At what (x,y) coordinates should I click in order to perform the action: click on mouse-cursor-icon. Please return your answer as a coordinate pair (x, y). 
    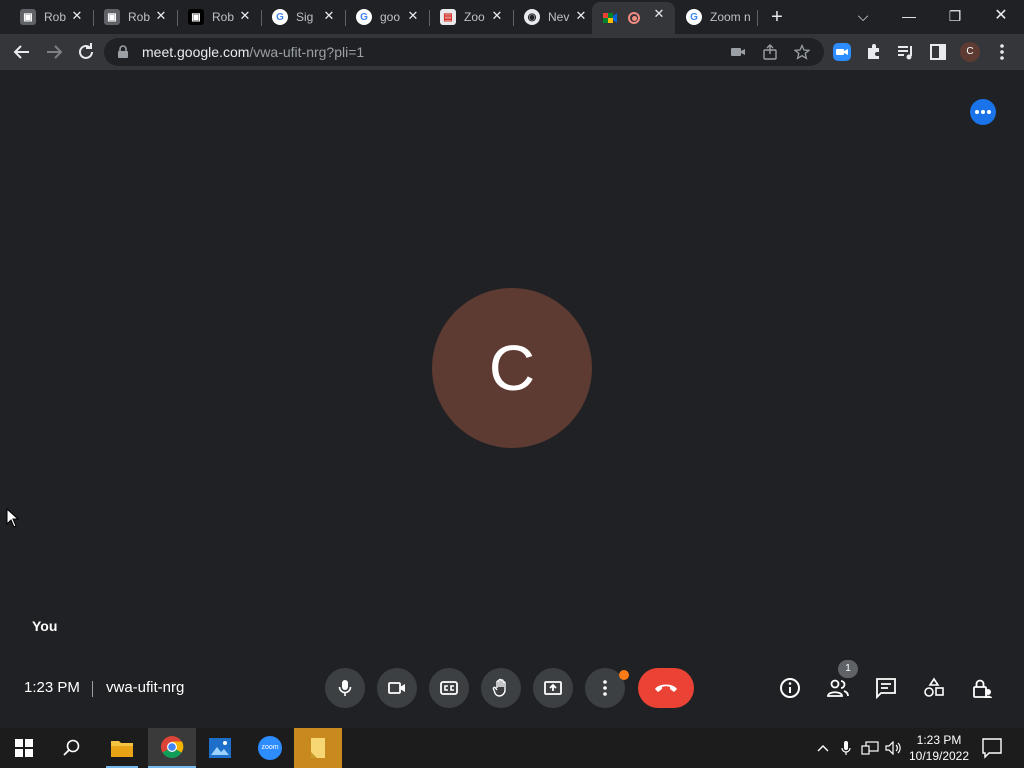
    Looking at the image, I should click on (13, 518).